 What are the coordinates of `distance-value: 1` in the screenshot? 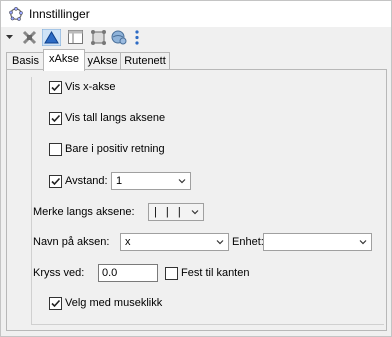 It's located at (119, 181).